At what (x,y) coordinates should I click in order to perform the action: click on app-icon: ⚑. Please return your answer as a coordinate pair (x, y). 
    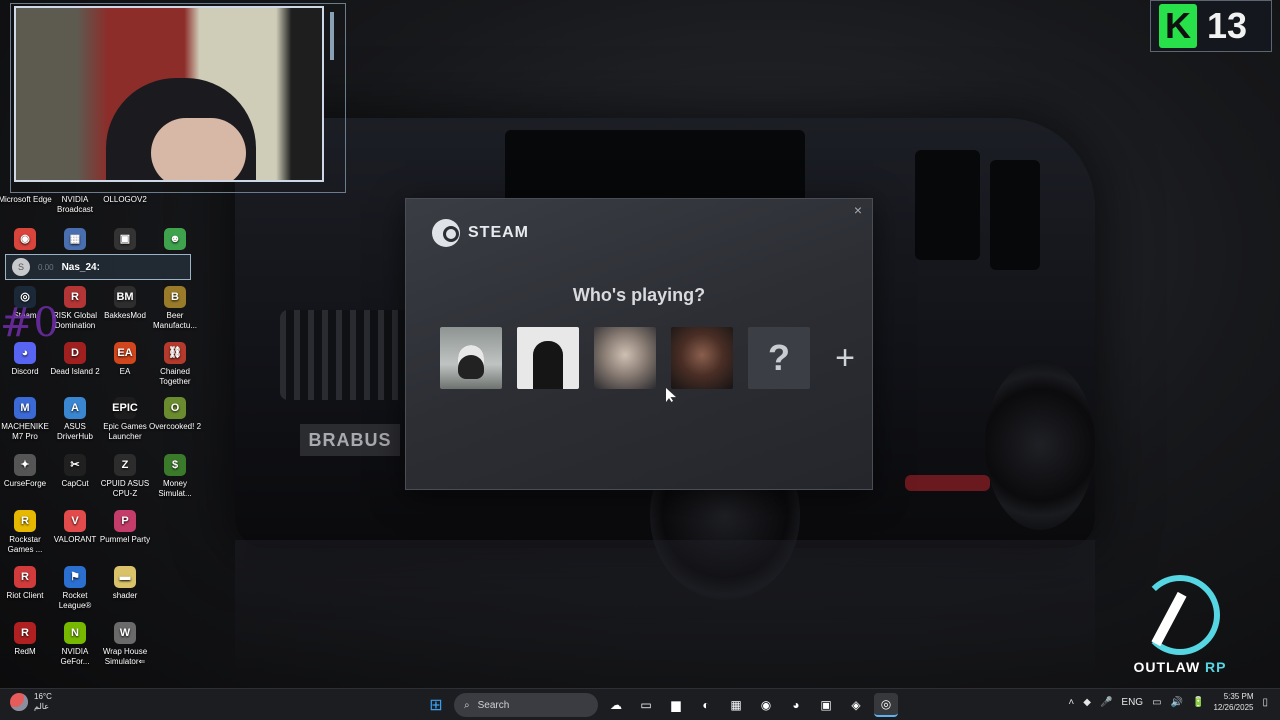
    Looking at the image, I should click on (75, 577).